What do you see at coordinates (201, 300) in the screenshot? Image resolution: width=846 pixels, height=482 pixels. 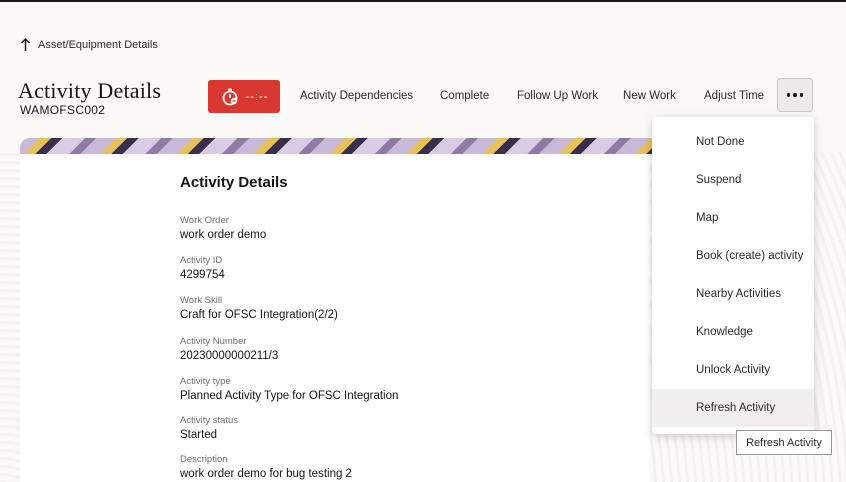 I see `field-label: Work Skill` at bounding box center [201, 300].